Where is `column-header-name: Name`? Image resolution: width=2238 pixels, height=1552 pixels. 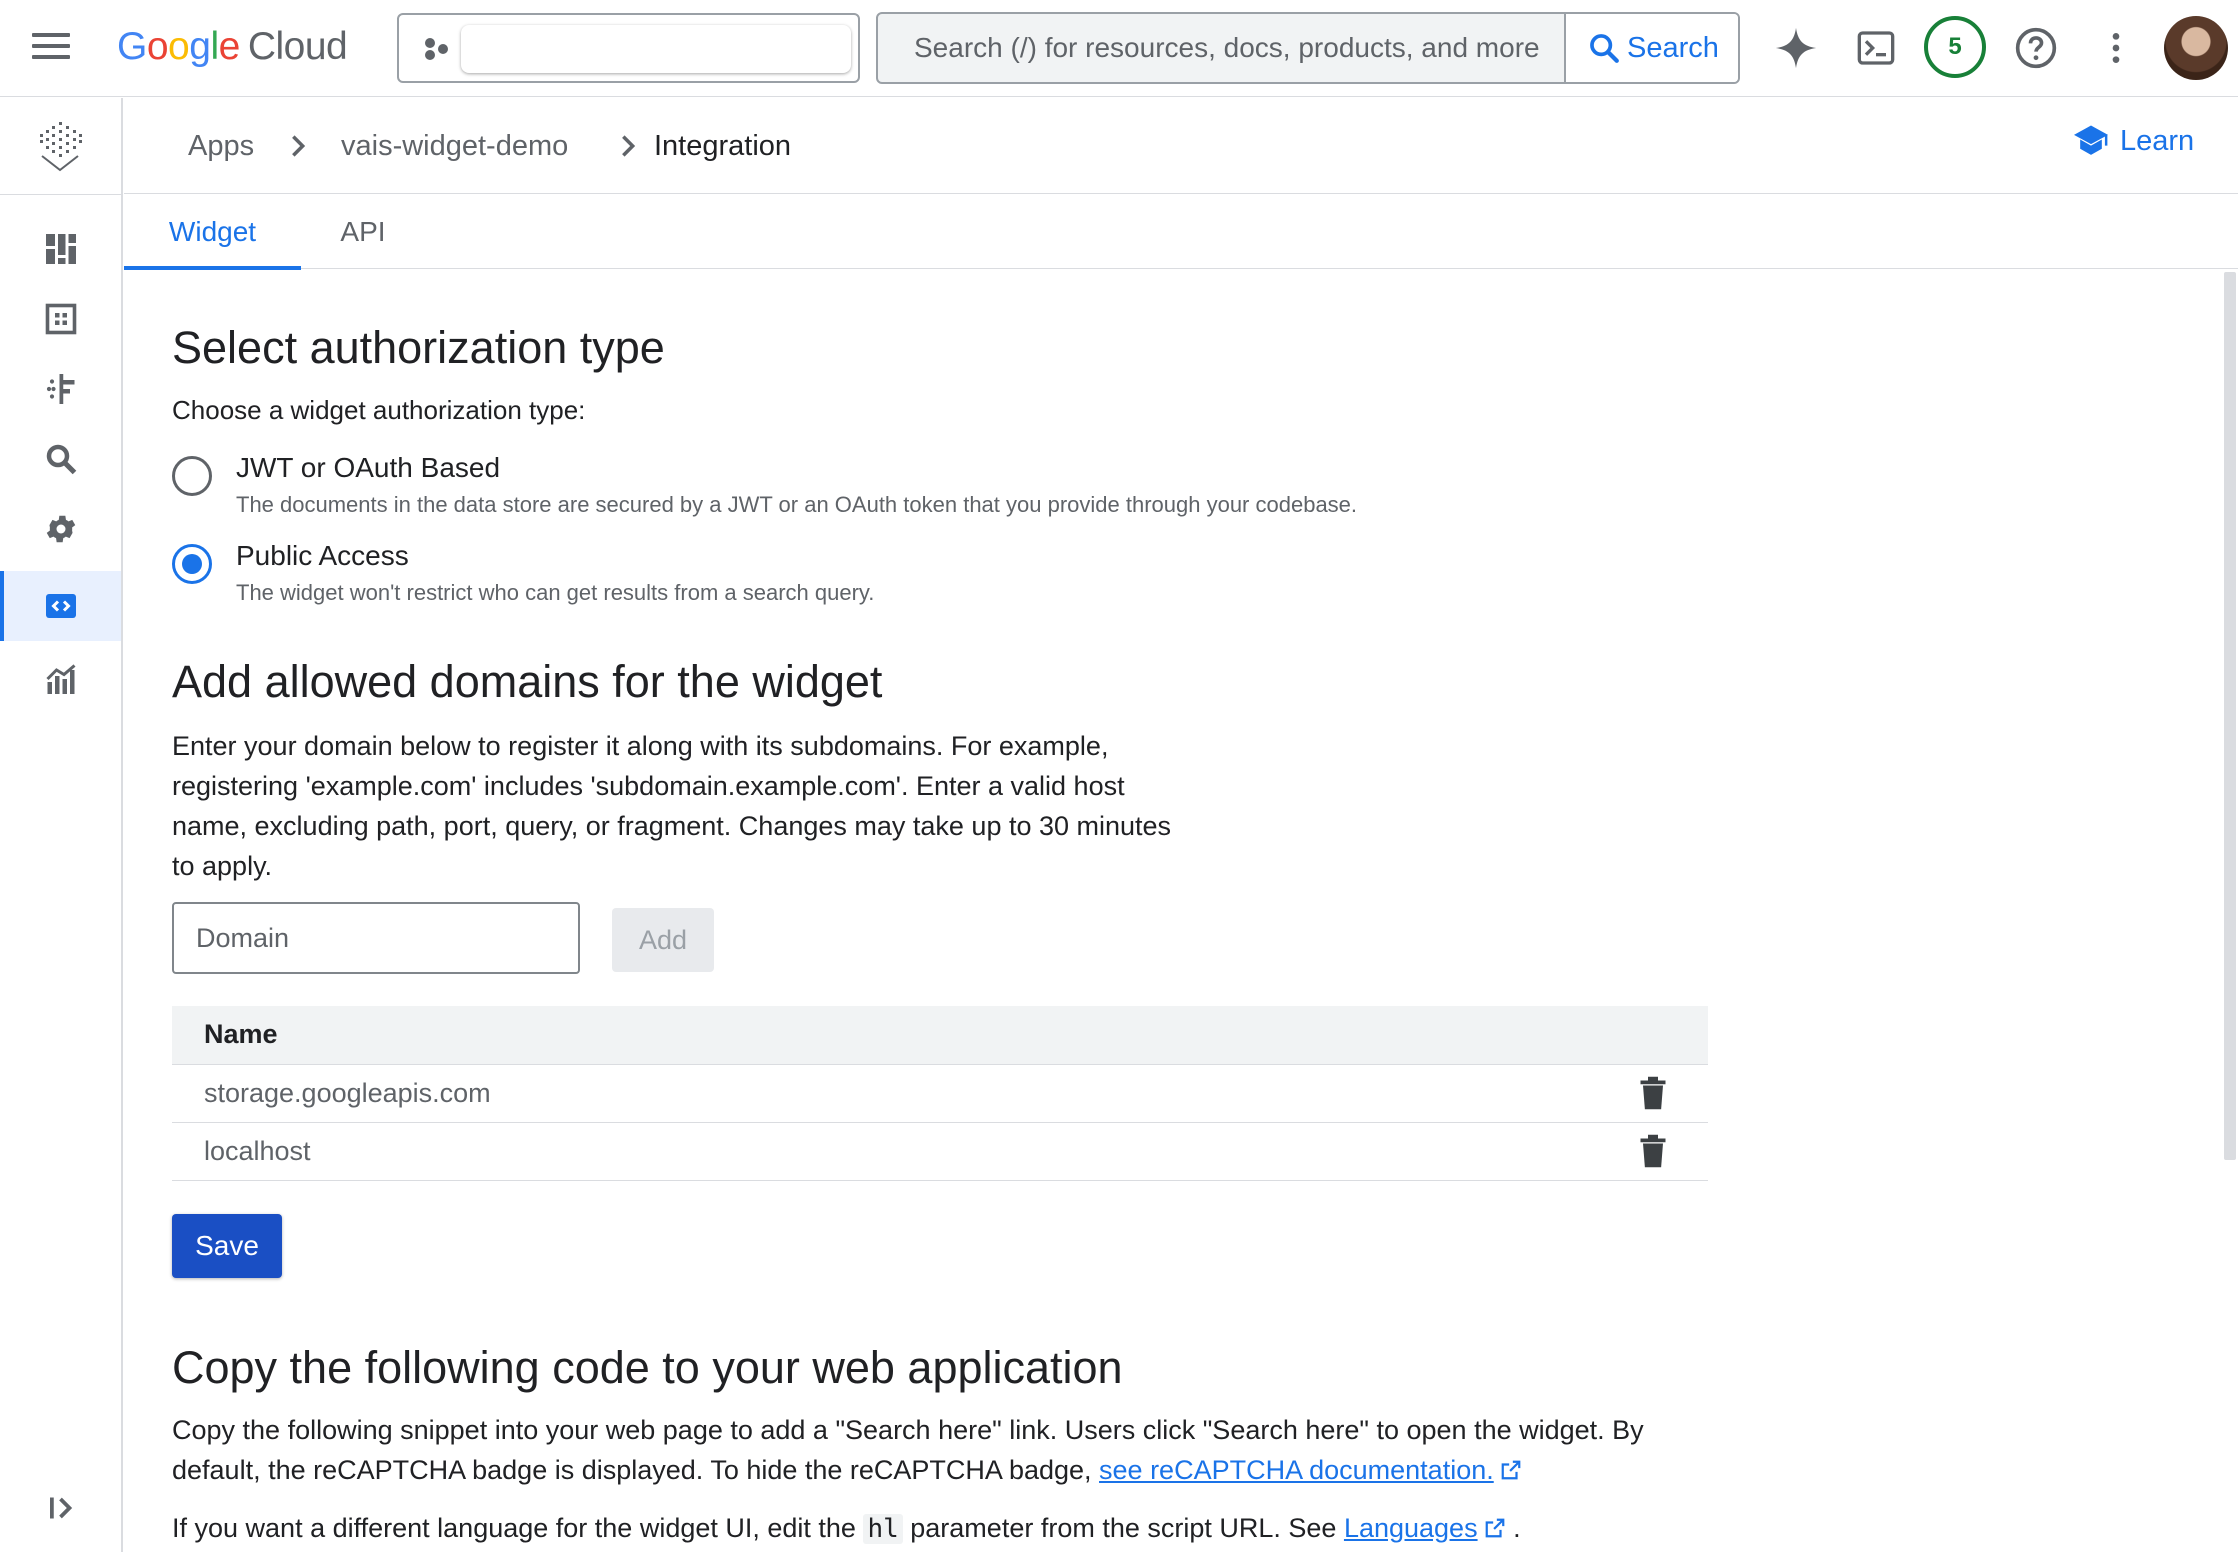
column-header-name: Name is located at coordinates (940, 1035).